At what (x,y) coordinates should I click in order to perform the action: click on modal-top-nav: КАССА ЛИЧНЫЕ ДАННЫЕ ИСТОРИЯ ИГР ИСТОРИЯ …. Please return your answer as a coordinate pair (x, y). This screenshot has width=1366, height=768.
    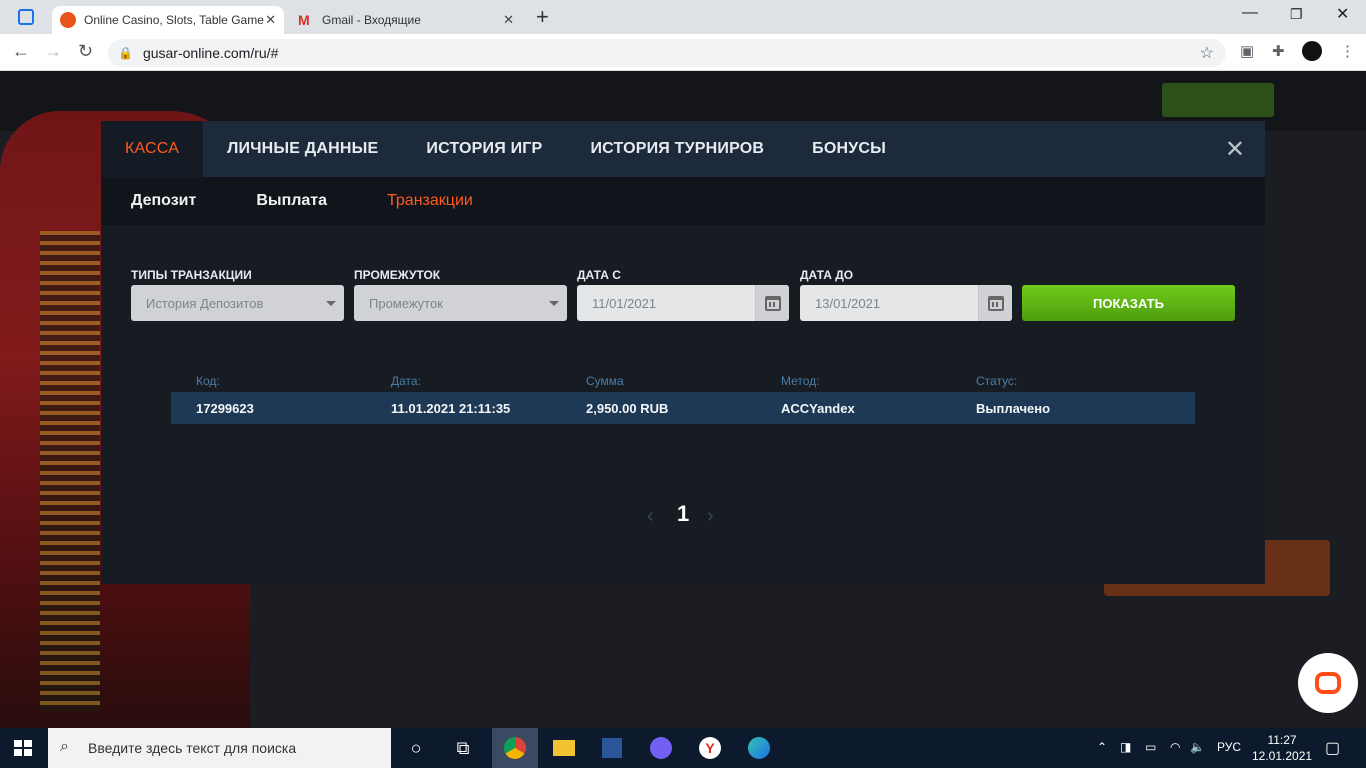
    Looking at the image, I should click on (683, 149).